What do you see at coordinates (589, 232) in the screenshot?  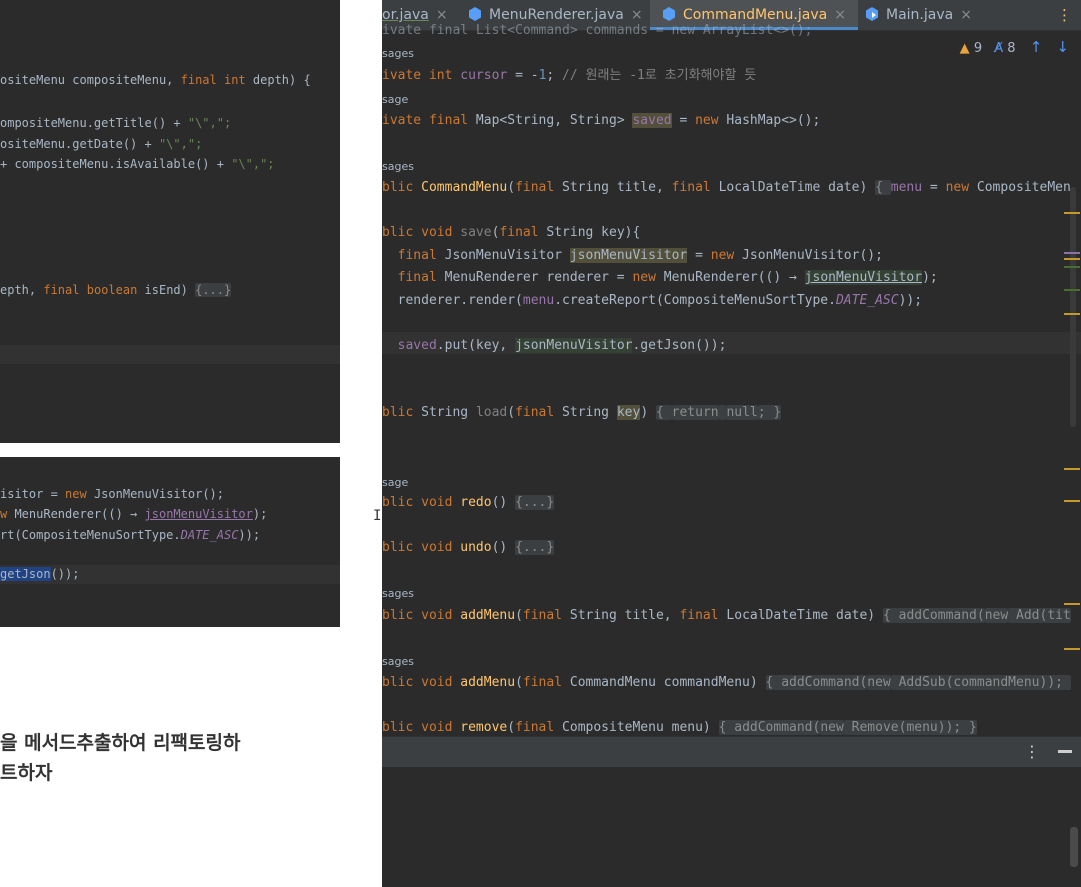 I see `code-token: String key){` at bounding box center [589, 232].